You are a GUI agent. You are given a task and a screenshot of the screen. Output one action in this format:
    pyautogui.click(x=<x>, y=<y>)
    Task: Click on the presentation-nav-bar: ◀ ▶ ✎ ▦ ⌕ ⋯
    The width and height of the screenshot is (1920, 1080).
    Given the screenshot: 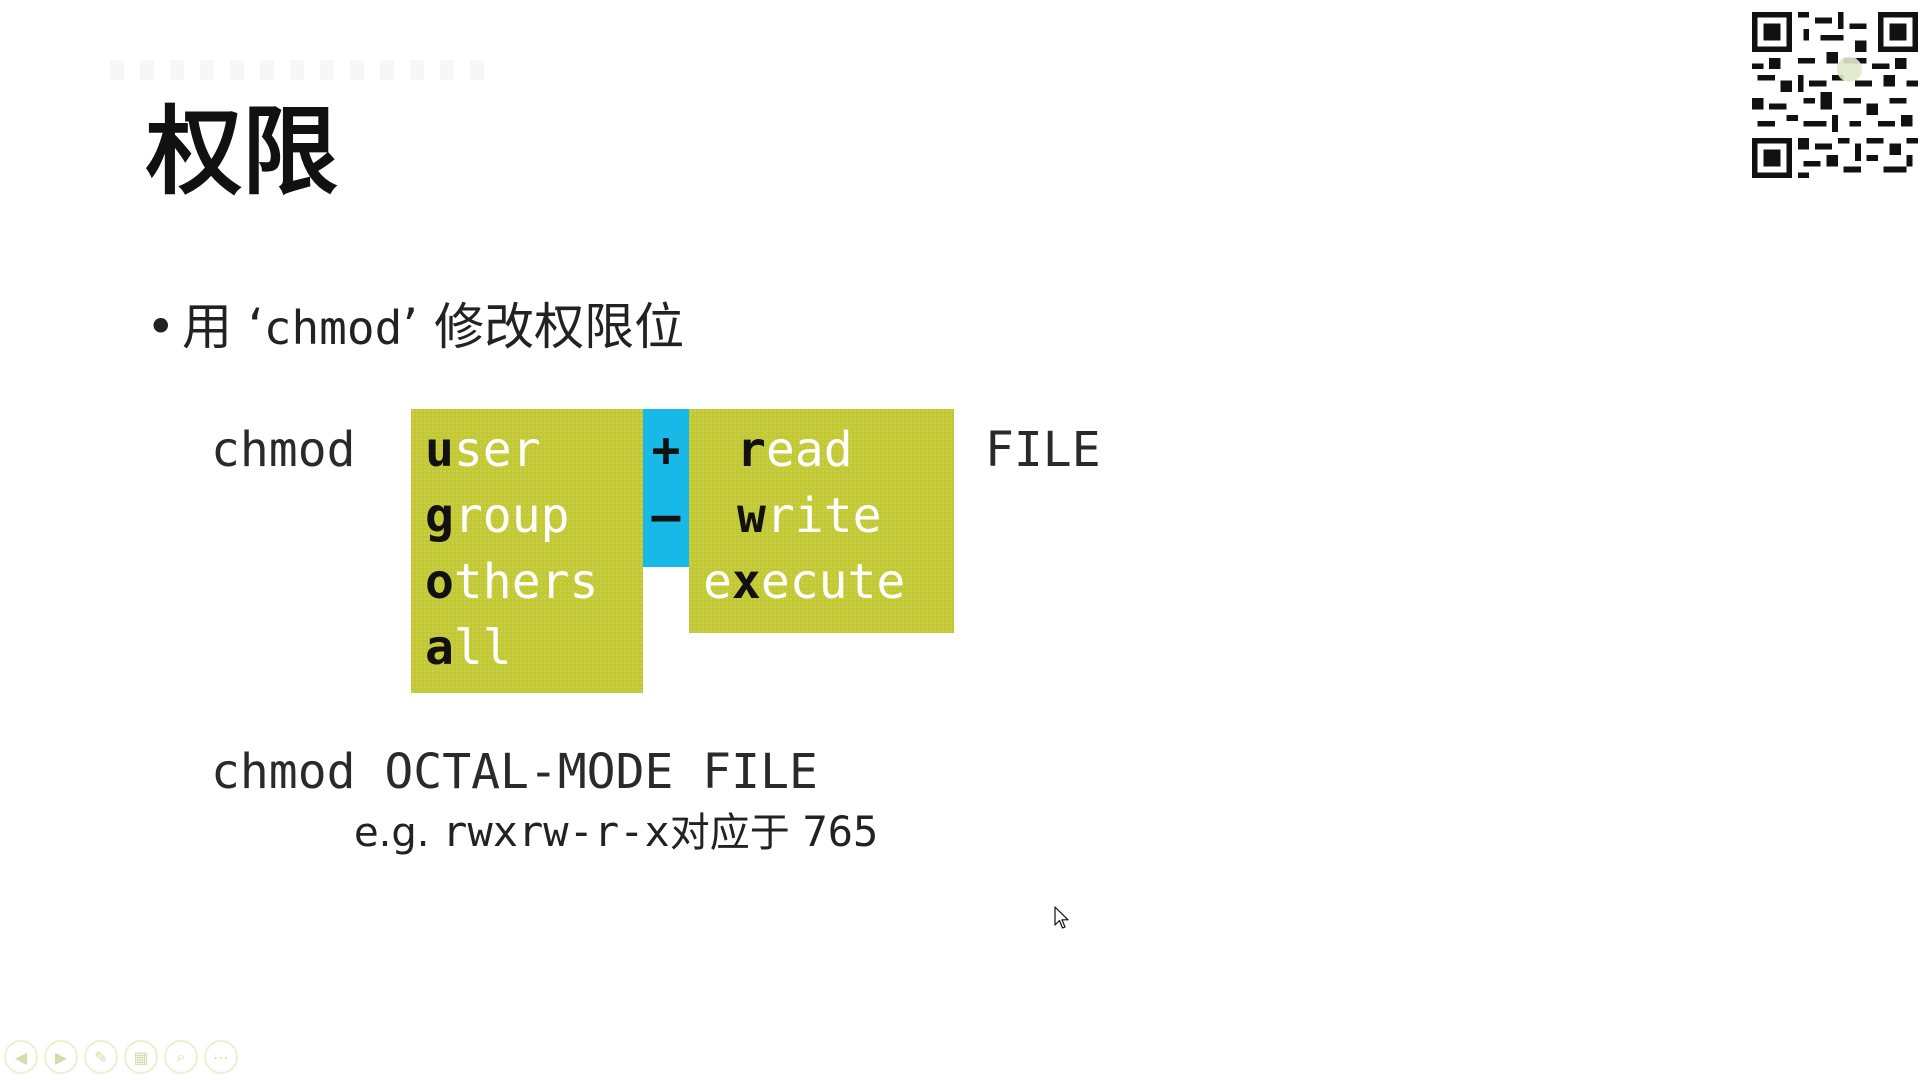 What is the action you would take?
    pyautogui.click(x=121, y=1057)
    